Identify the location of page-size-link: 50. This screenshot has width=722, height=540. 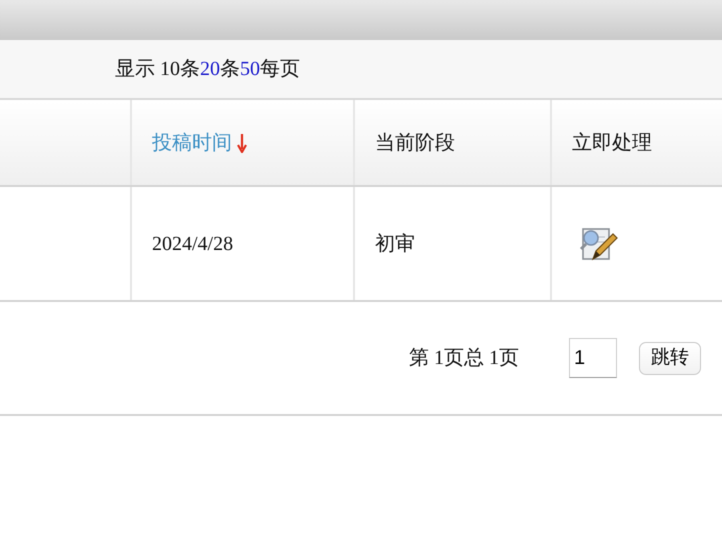
(250, 69).